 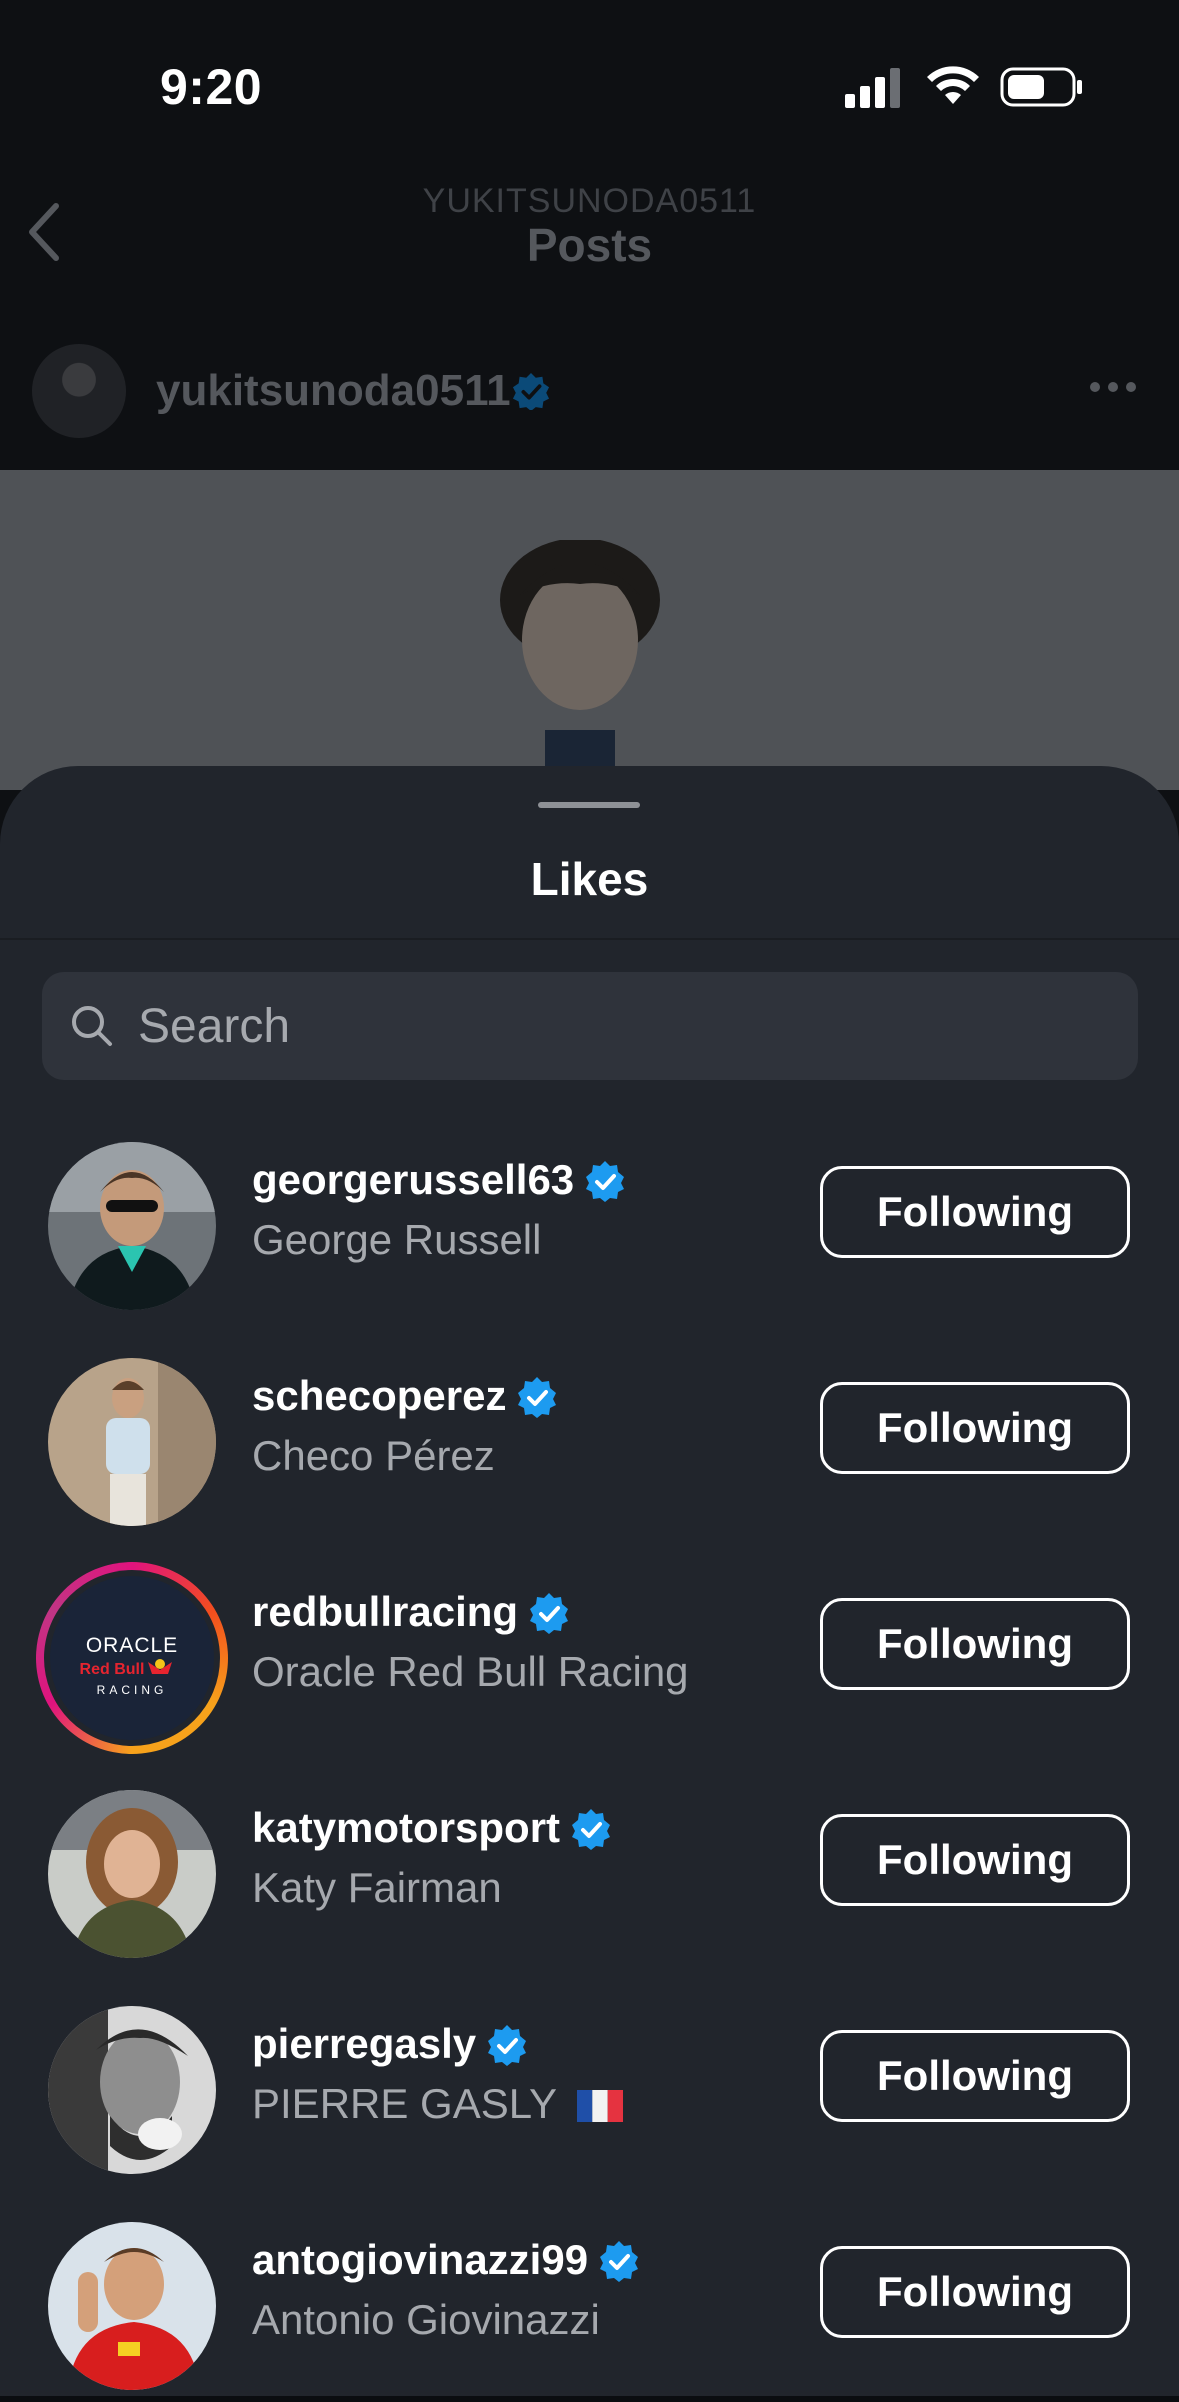 I want to click on post-header: yukitsunoda0511, so click(x=589, y=392).